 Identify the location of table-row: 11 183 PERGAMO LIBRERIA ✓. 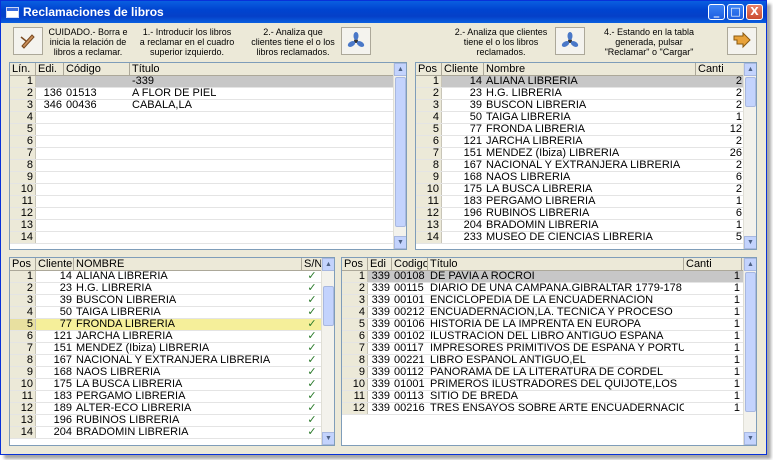
(172, 397).